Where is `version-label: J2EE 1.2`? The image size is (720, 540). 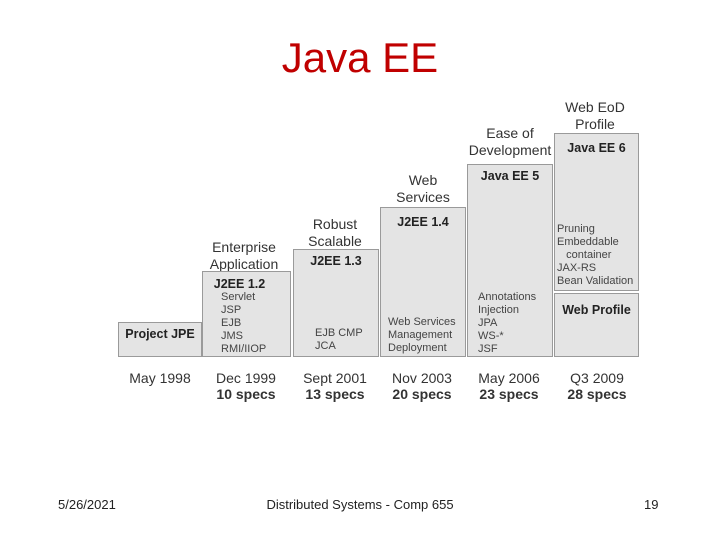
version-label: J2EE 1.2 is located at coordinates (239, 284).